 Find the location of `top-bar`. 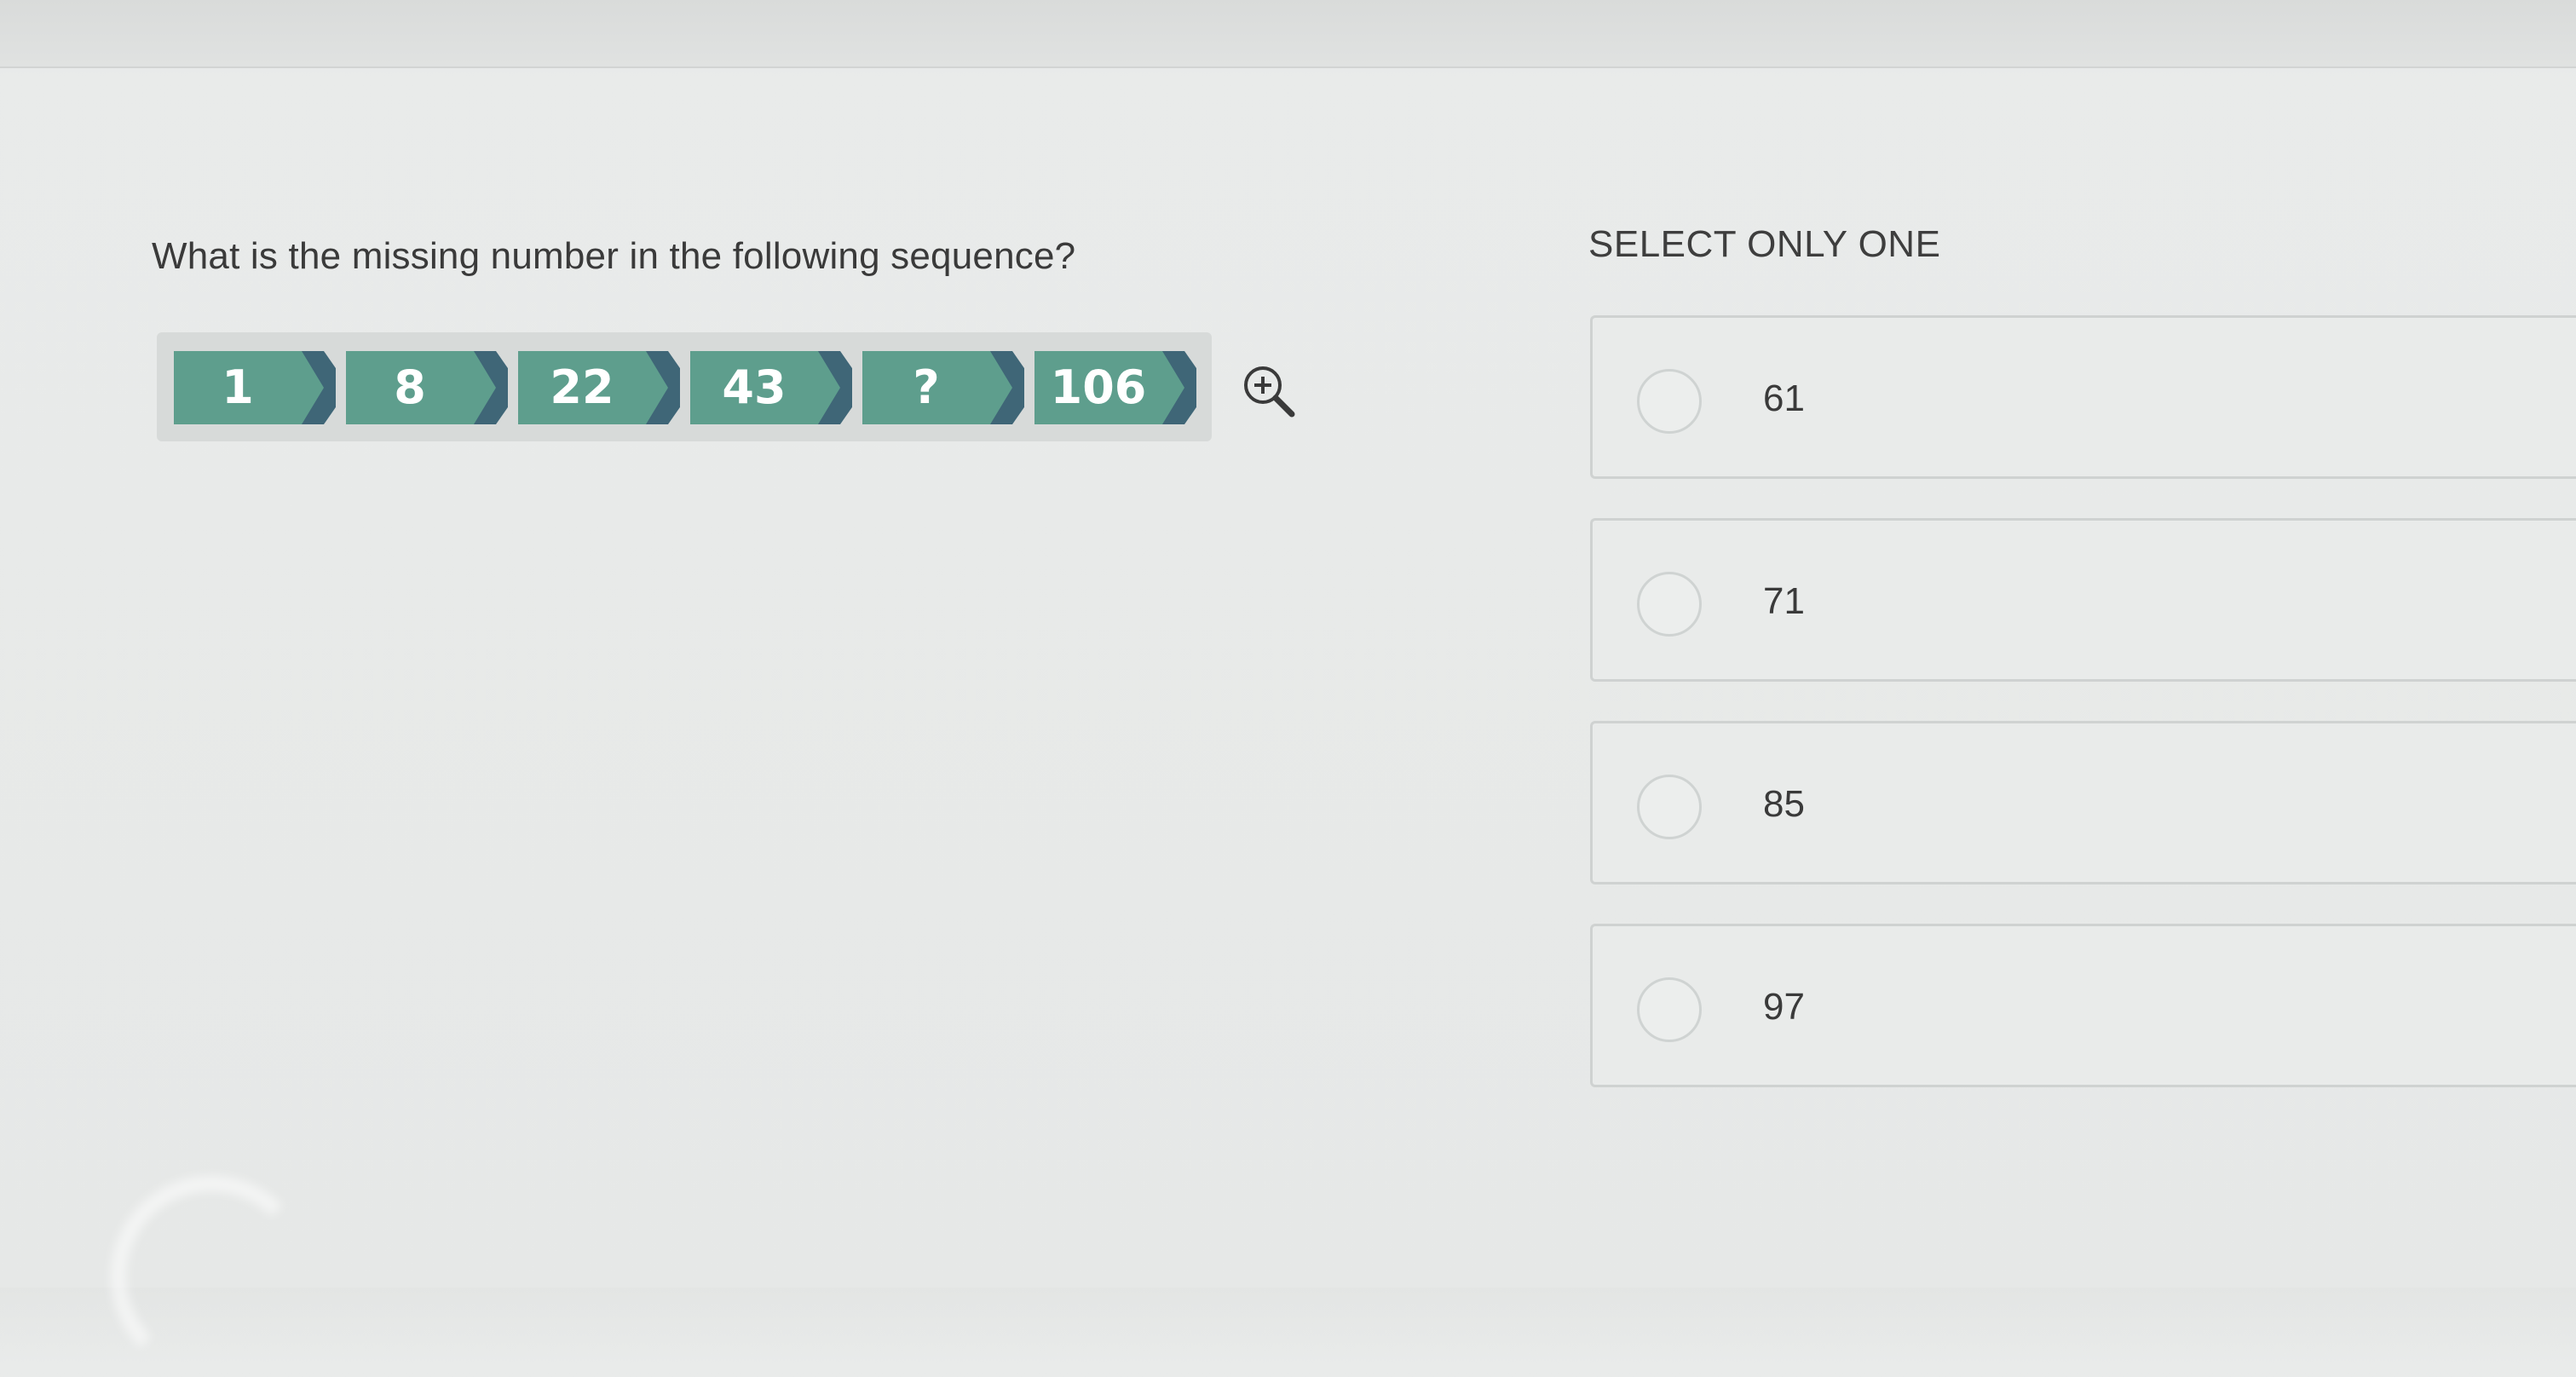

top-bar is located at coordinates (1288, 34).